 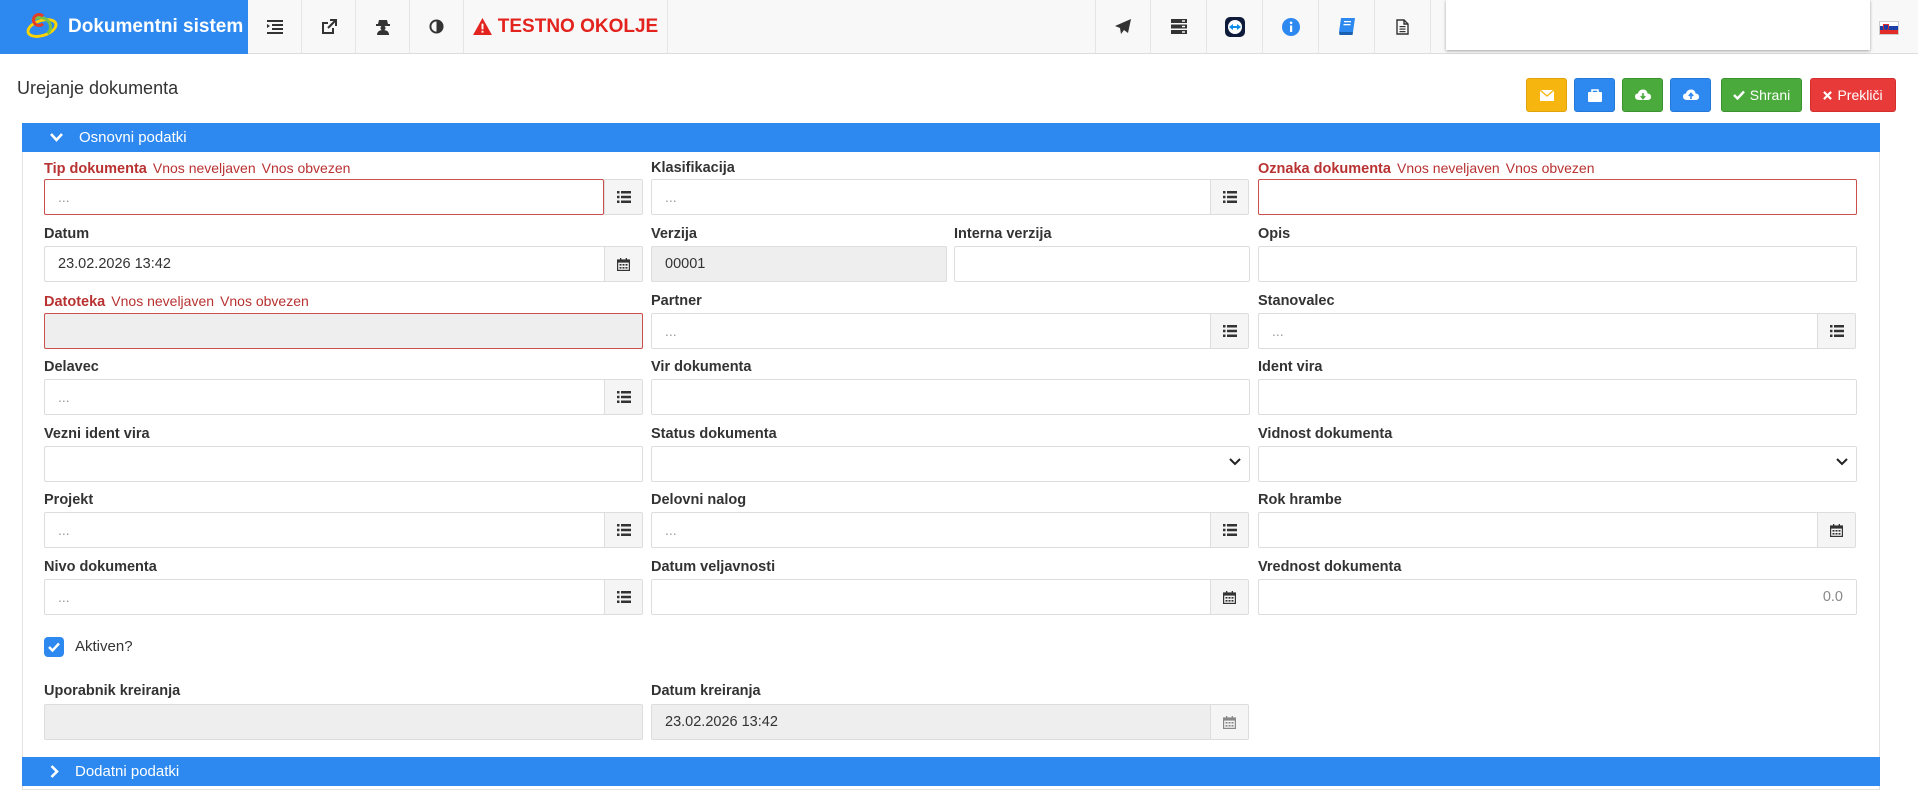 I want to click on status-dokumenta-label: Status dokumenta, so click(x=714, y=434).